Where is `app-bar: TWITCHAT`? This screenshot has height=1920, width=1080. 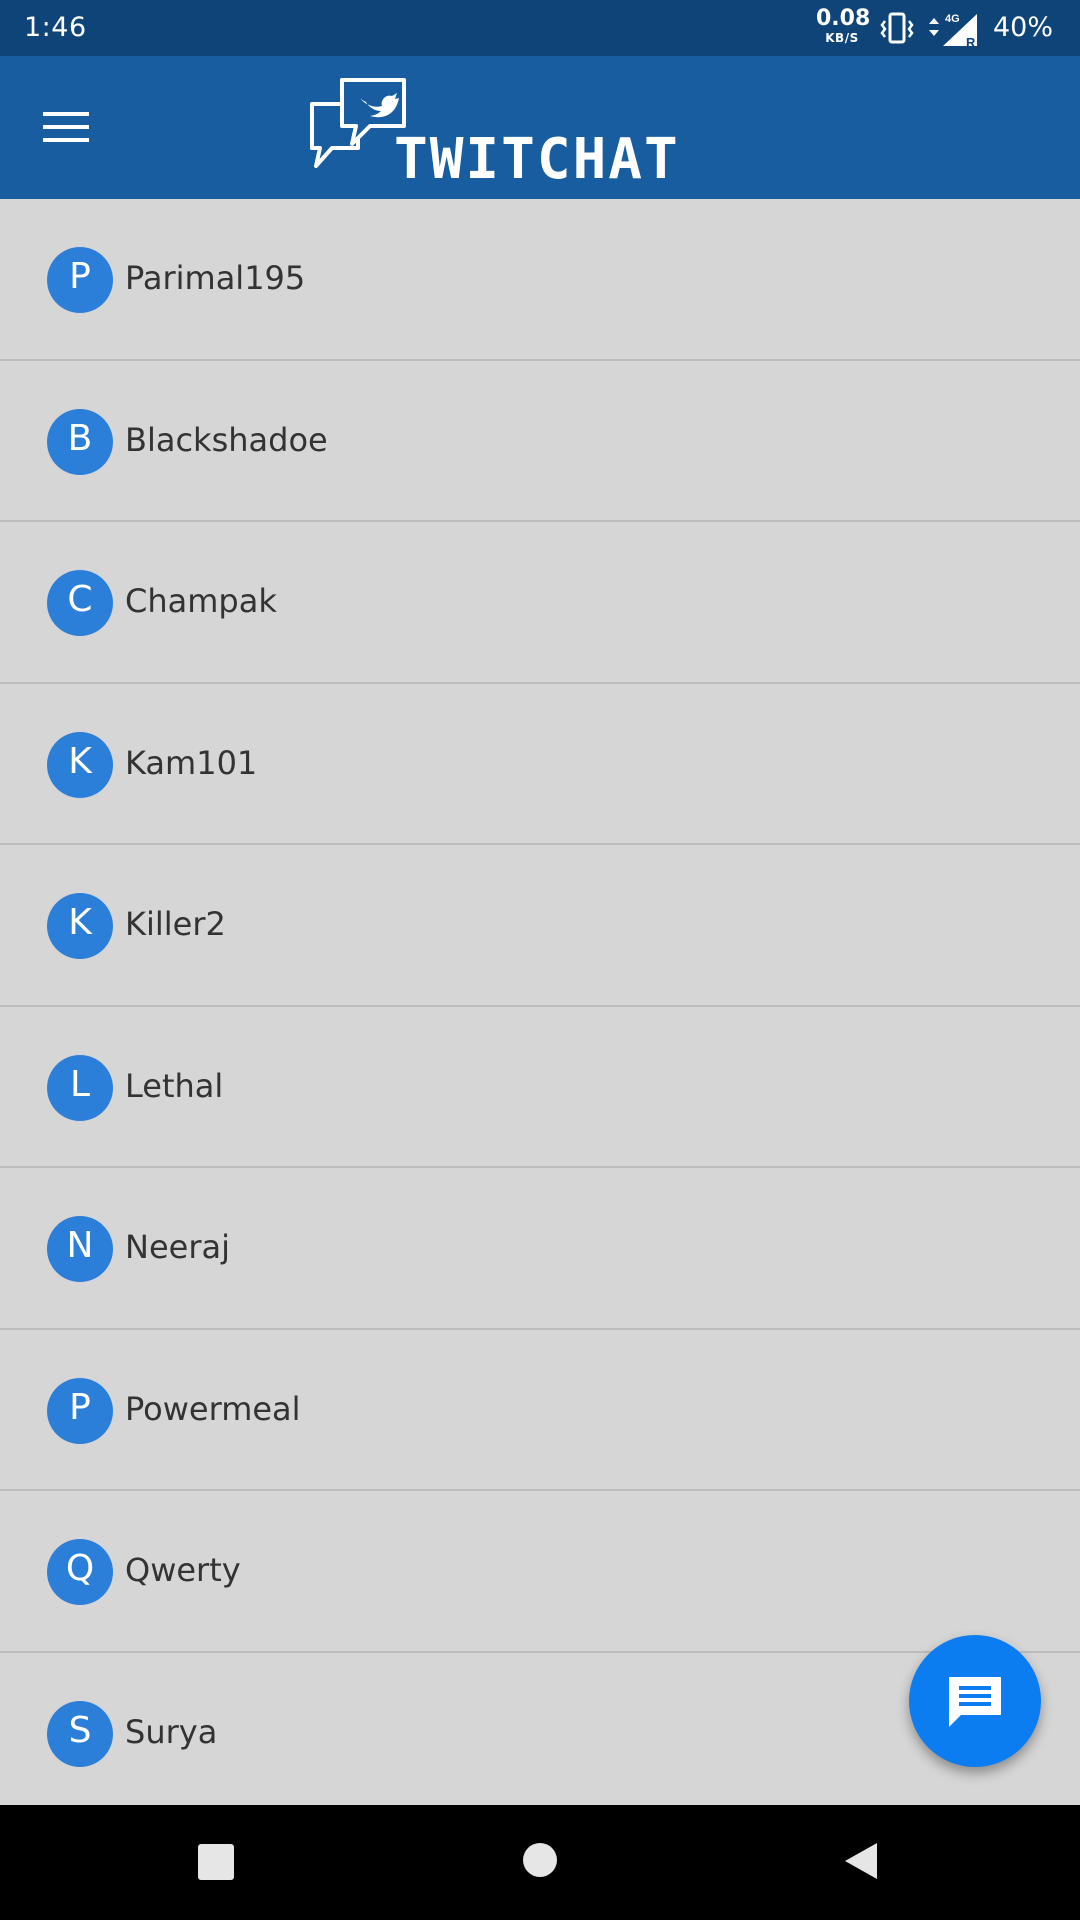 app-bar: TWITCHAT is located at coordinates (540, 127).